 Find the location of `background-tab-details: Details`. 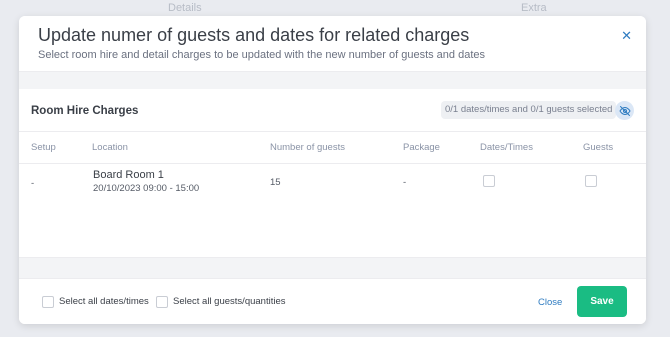

background-tab-details: Details is located at coordinates (185, 8).